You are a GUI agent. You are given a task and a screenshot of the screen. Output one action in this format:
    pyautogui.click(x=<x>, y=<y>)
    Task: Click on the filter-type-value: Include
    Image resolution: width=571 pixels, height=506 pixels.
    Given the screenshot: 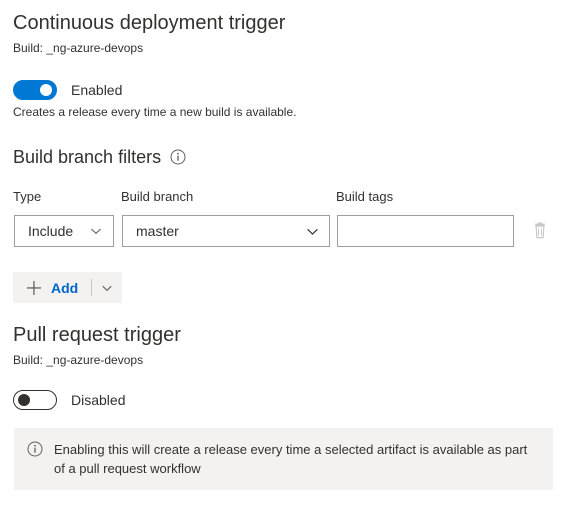 What is the action you would take?
    pyautogui.click(x=51, y=231)
    